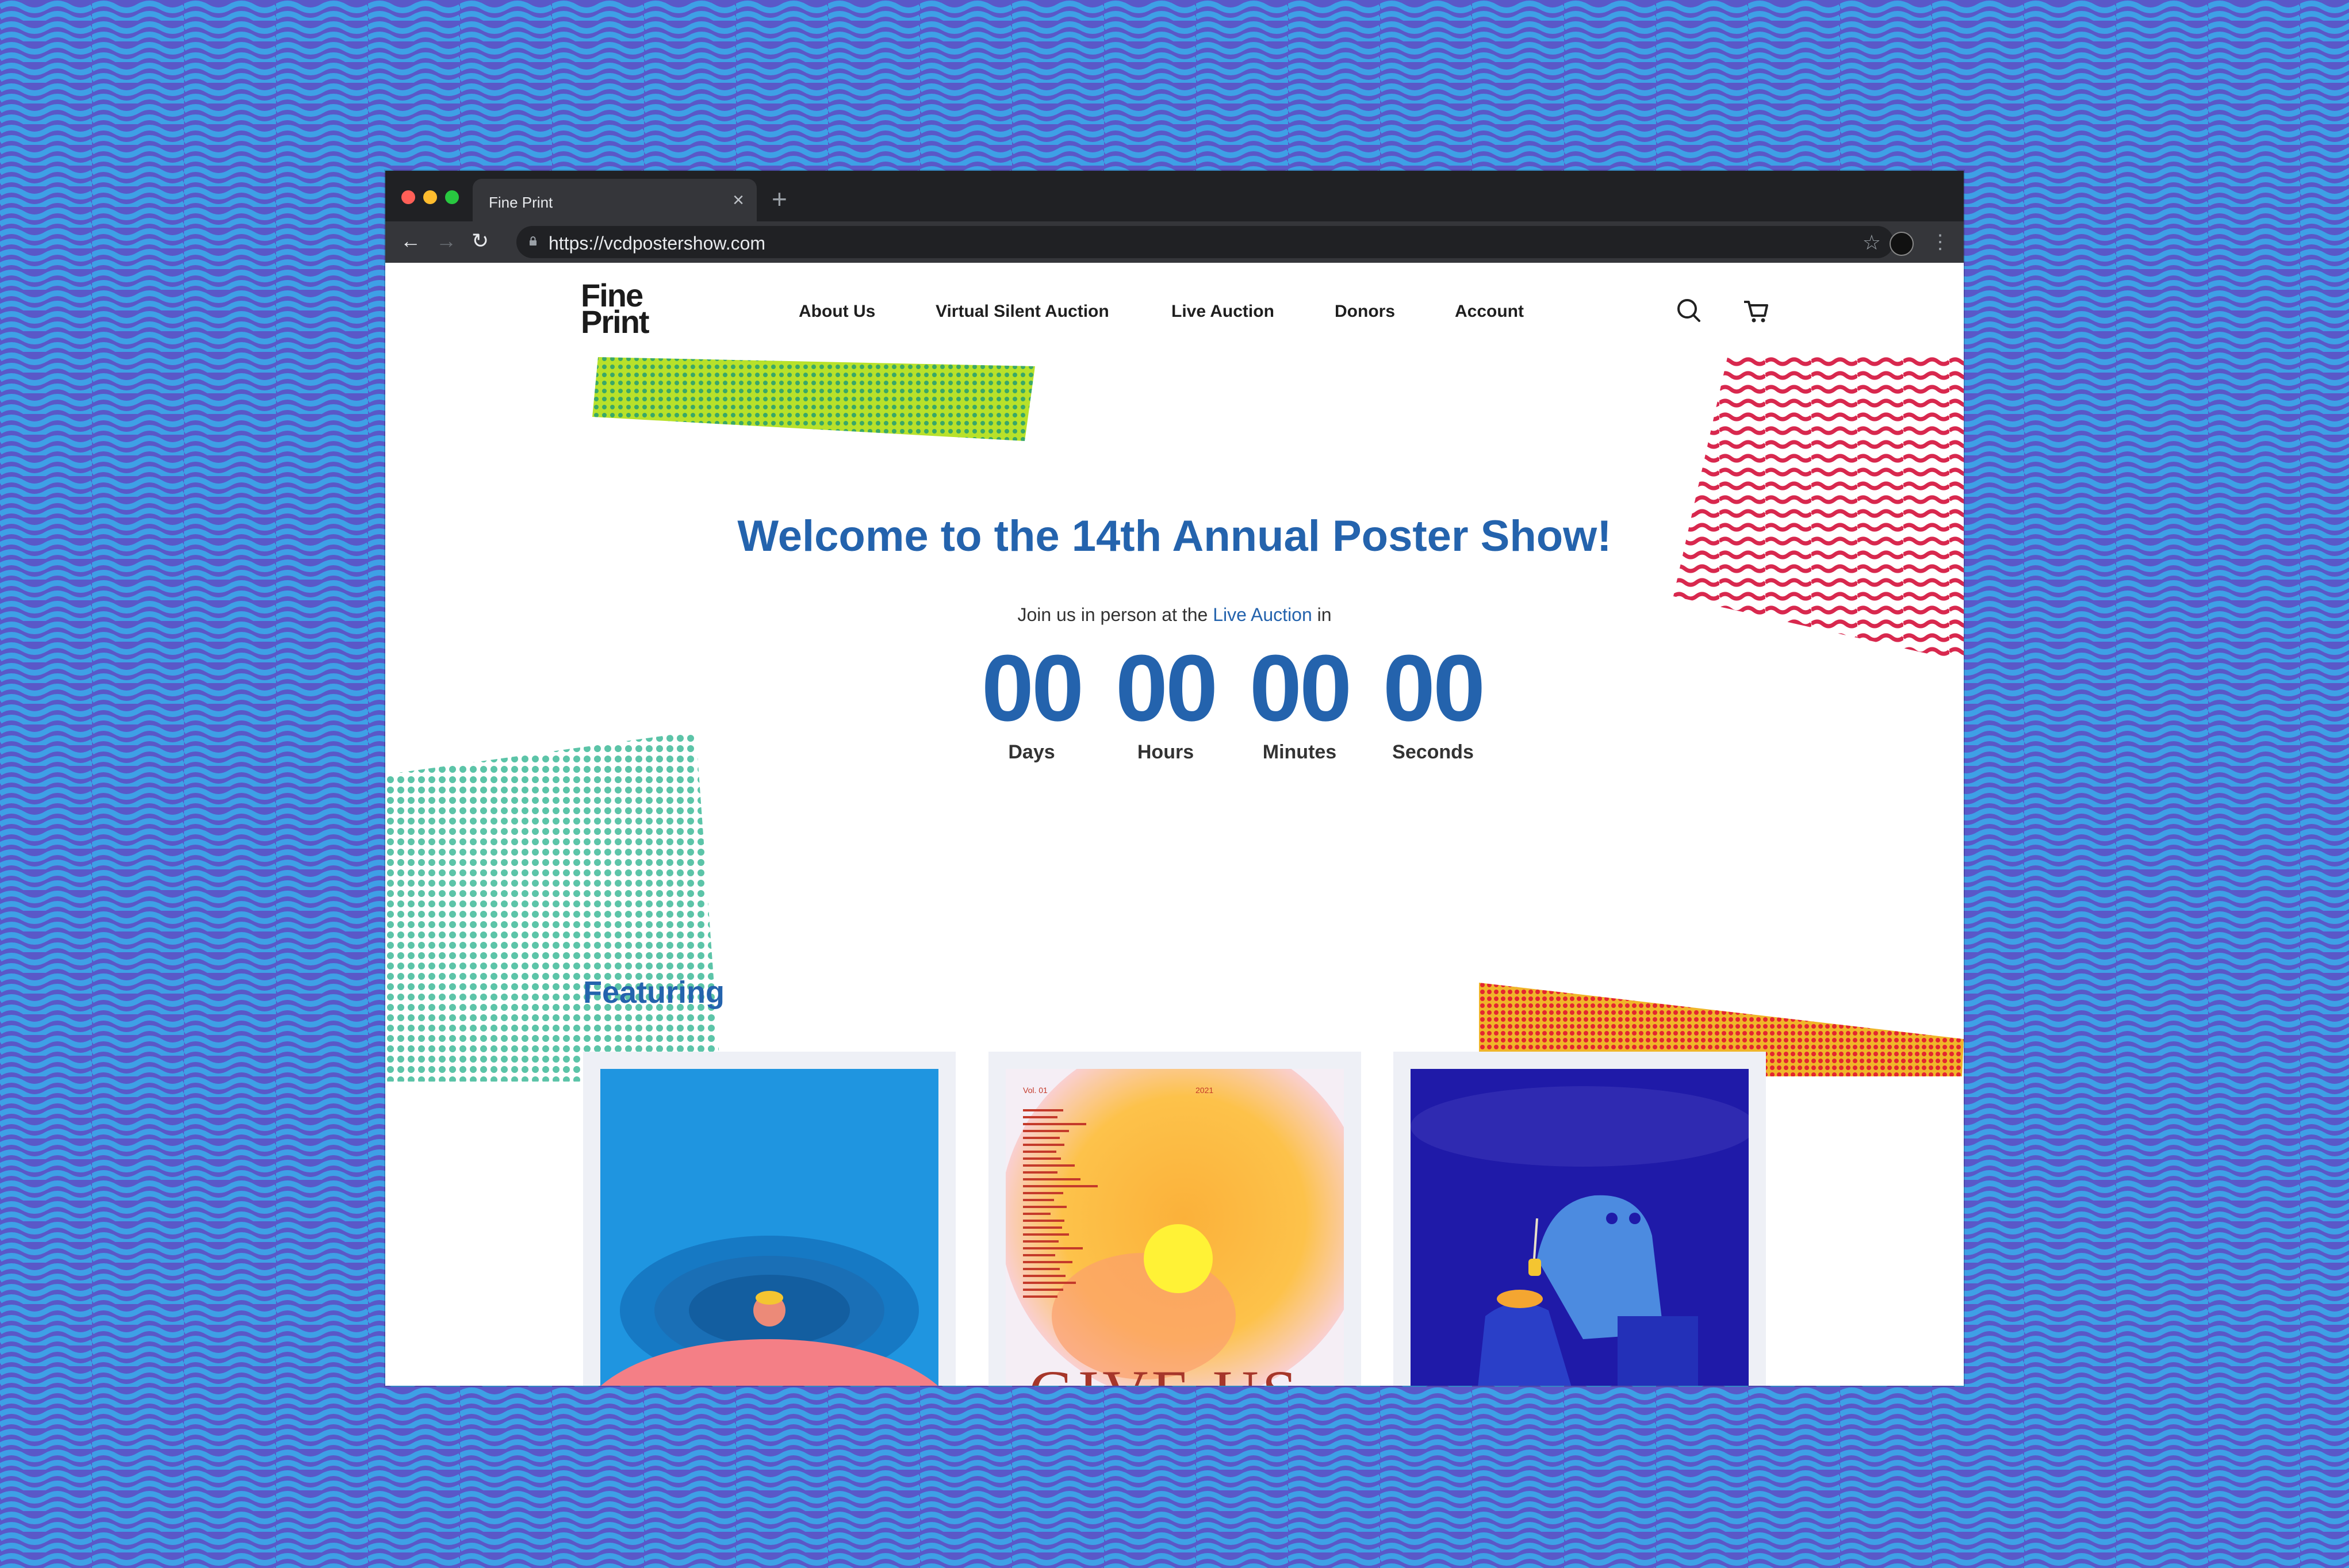 Image resolution: width=2349 pixels, height=1568 pixels. What do you see at coordinates (780, 198) in the screenshot?
I see `new-tab-icon: +` at bounding box center [780, 198].